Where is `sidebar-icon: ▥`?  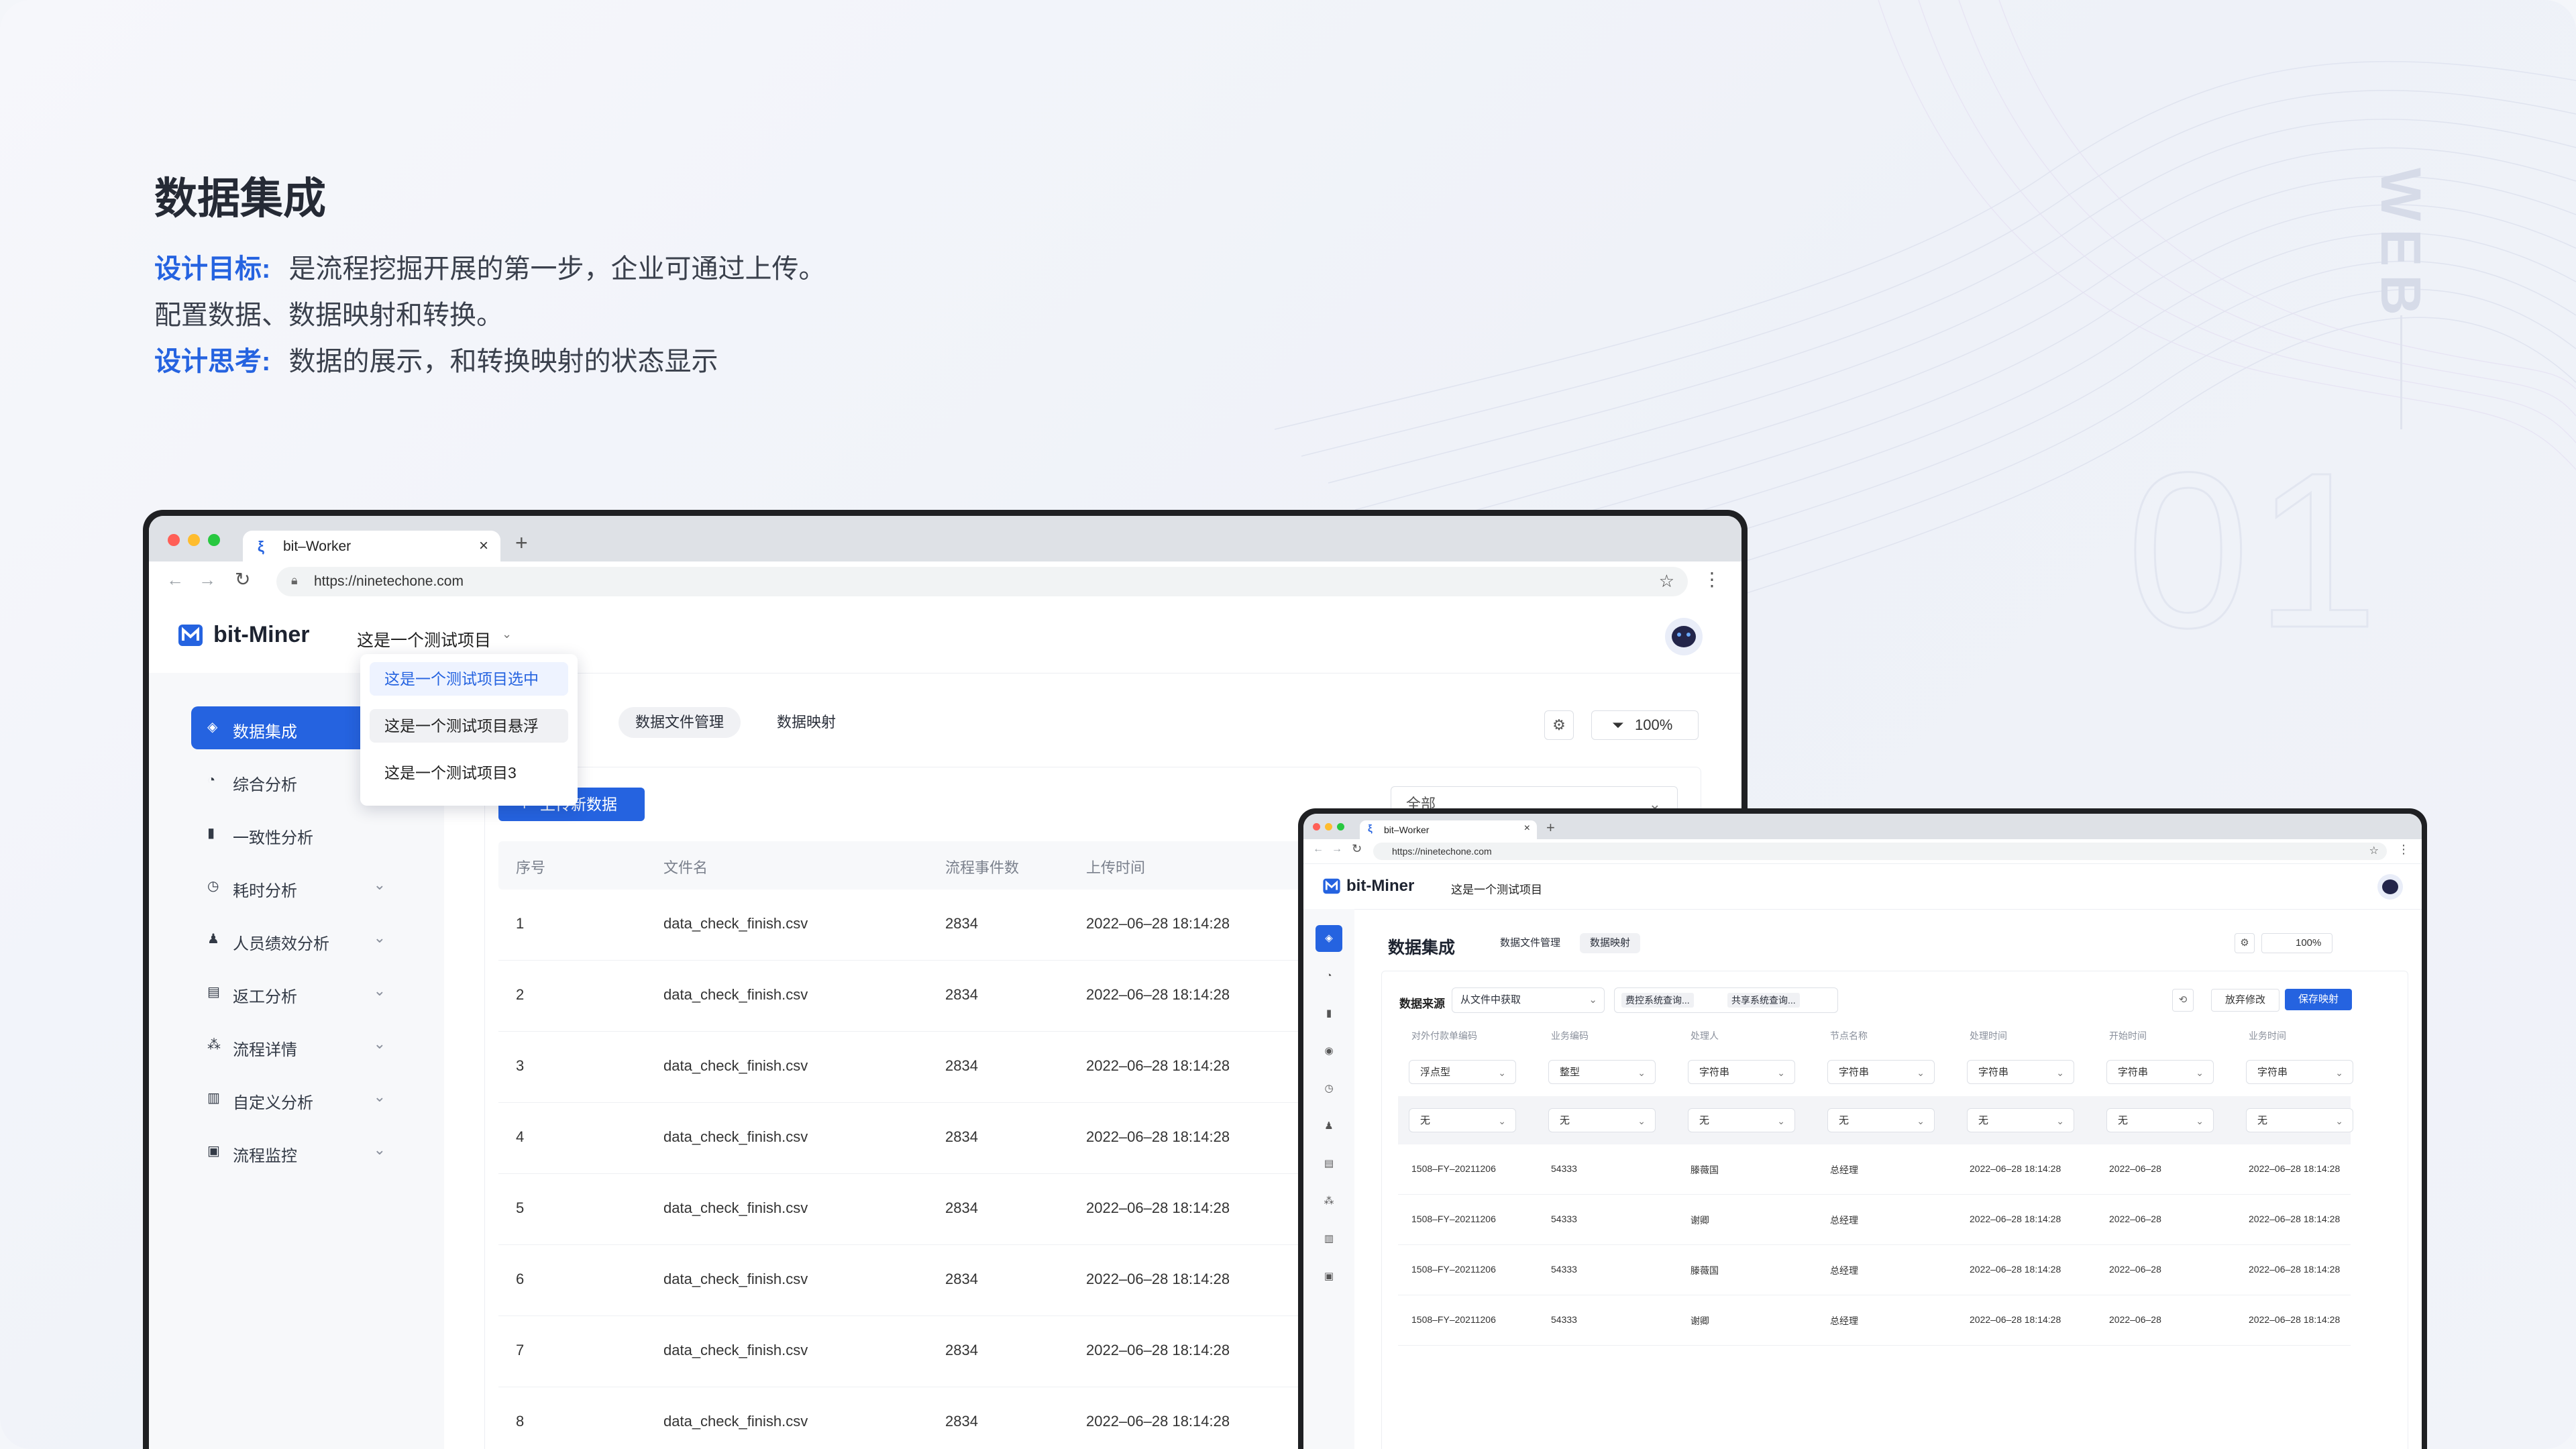 sidebar-icon: ▥ is located at coordinates (1329, 1239).